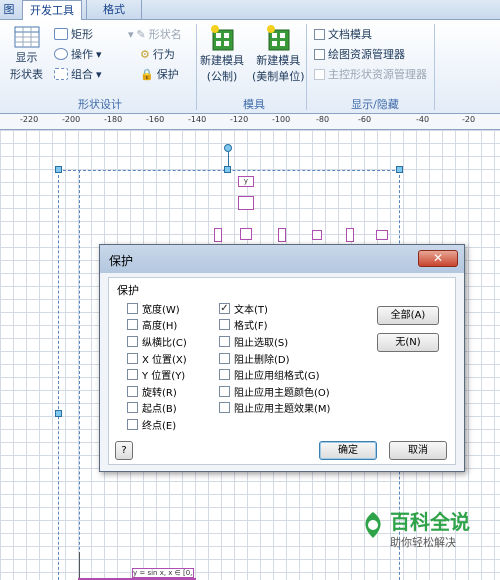 Image resolution: width=500 pixels, height=580 pixels. What do you see at coordinates (26, 54) in the screenshot?
I see `show-shapesheet-button: 显示 形状表` at bounding box center [26, 54].